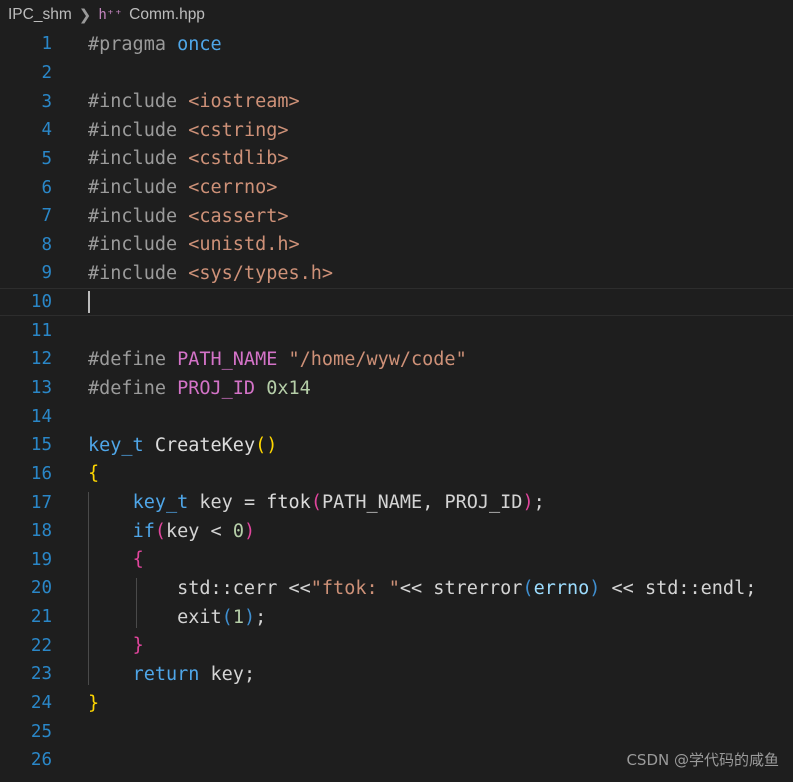 This screenshot has height=782, width=793. I want to click on code-line: 13 #define PROJ_ID 0x14, so click(396, 388).